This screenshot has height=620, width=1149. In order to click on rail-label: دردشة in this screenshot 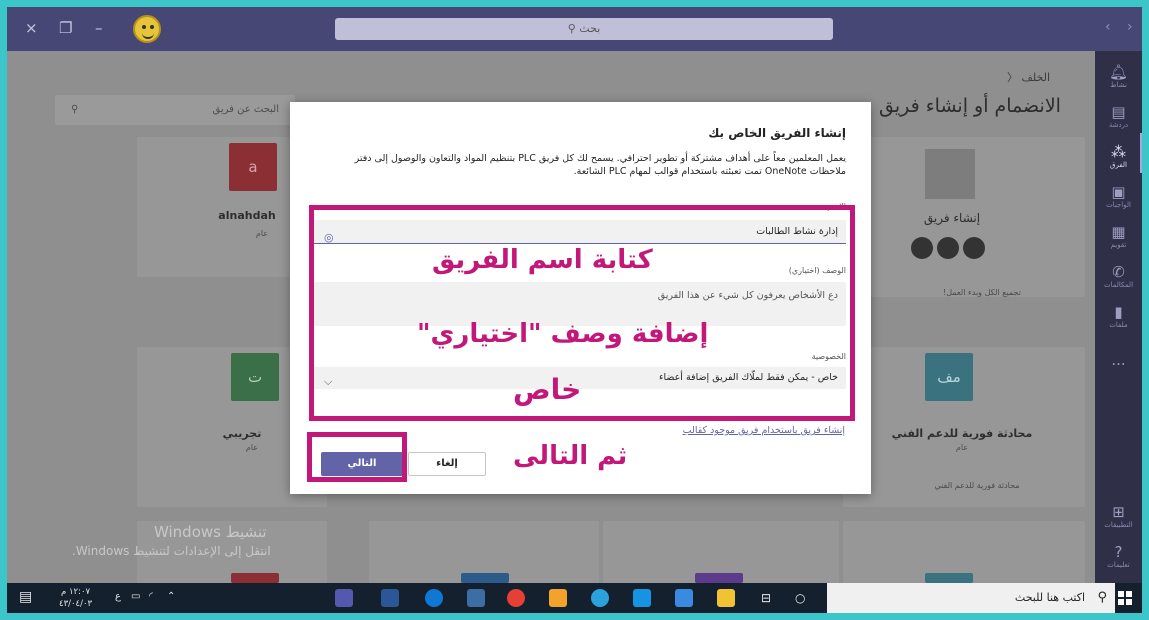, I will do `click(1118, 125)`.